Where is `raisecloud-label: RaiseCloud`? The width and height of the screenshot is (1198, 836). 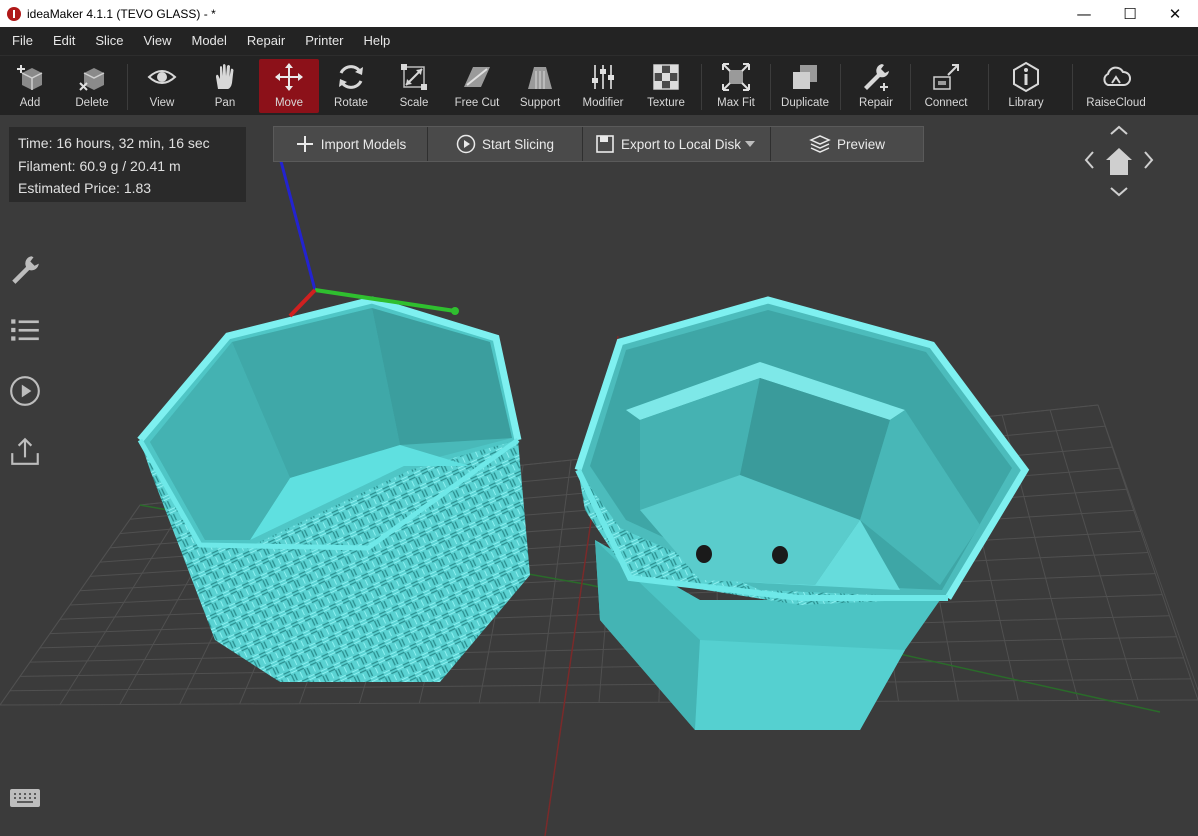
raisecloud-label: RaiseCloud is located at coordinates (1116, 103).